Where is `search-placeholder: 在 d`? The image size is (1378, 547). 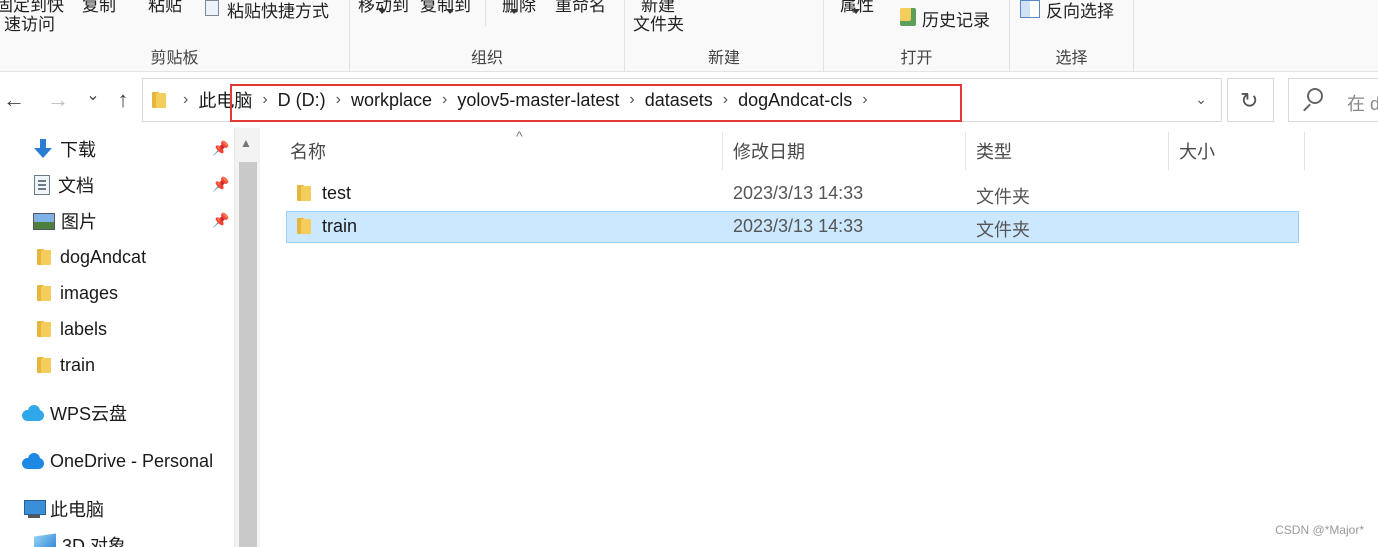 search-placeholder: 在 d is located at coordinates (1362, 104).